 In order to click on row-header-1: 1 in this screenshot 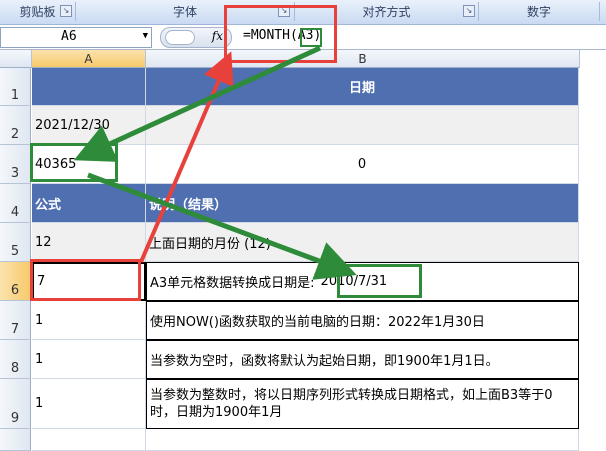, I will do `click(15, 87)`.